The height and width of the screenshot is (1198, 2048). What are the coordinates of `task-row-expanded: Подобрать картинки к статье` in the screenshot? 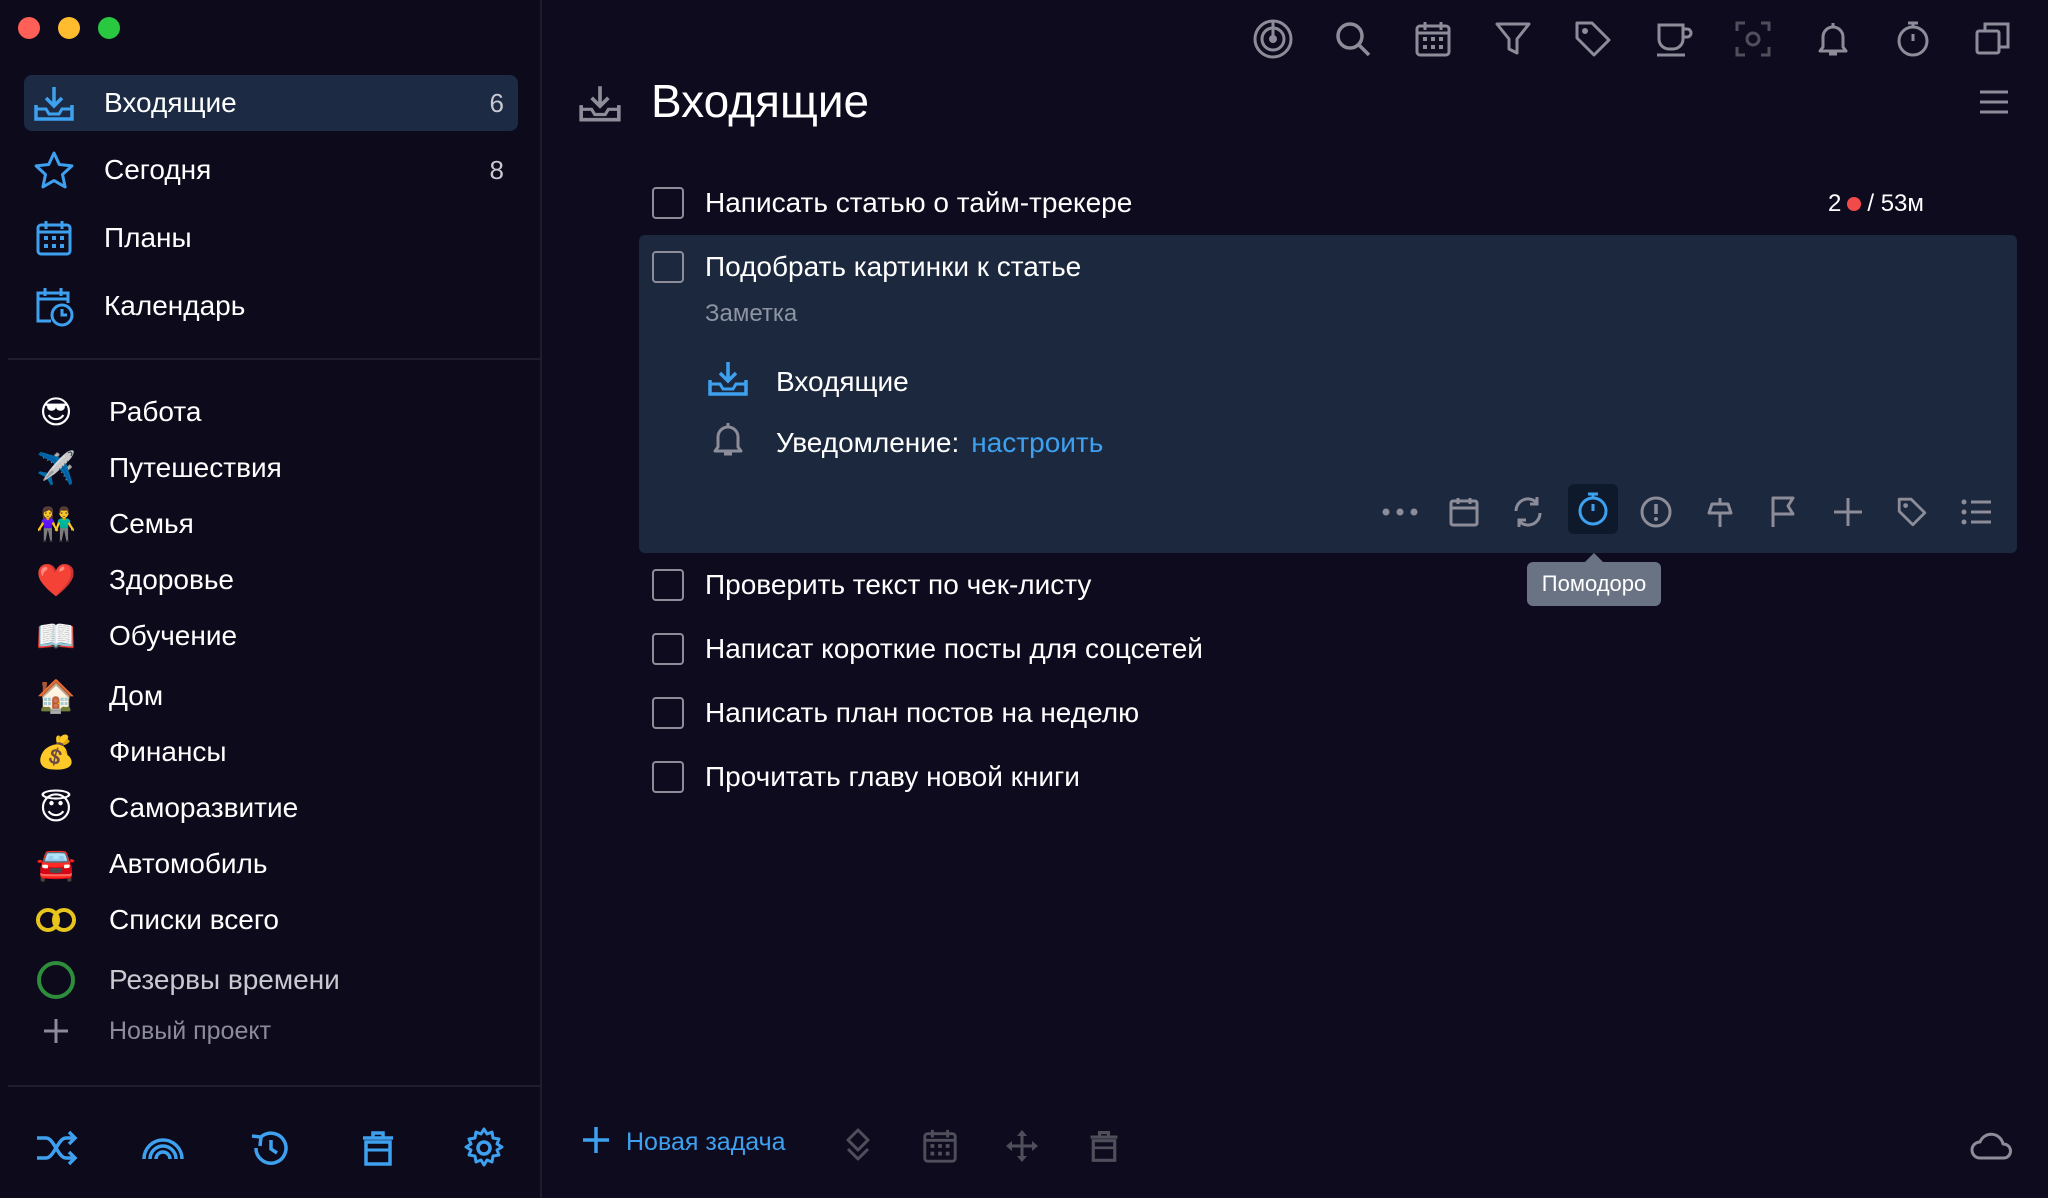 It's located at (866, 267).